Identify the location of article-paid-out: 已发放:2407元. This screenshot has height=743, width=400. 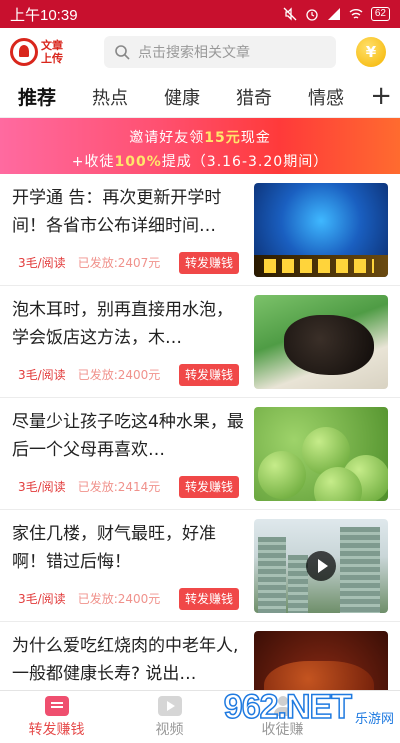
(119, 263).